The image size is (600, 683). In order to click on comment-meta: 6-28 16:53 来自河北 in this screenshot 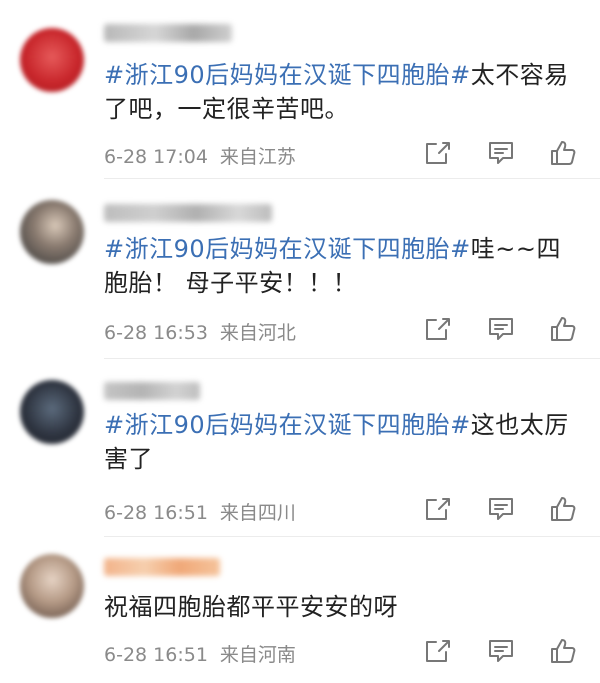, I will do `click(200, 331)`.